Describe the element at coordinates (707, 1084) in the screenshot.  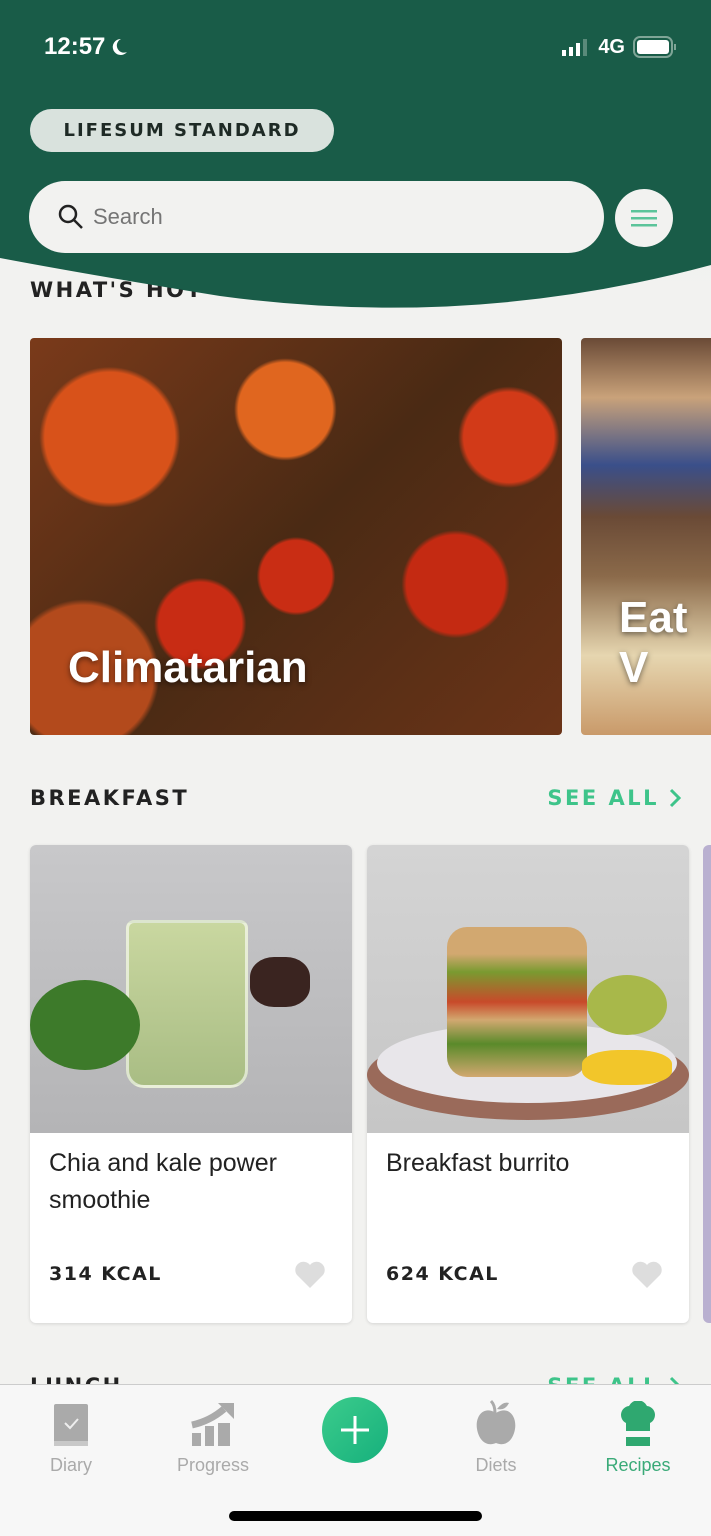
I see `recipe-card-peek` at that location.